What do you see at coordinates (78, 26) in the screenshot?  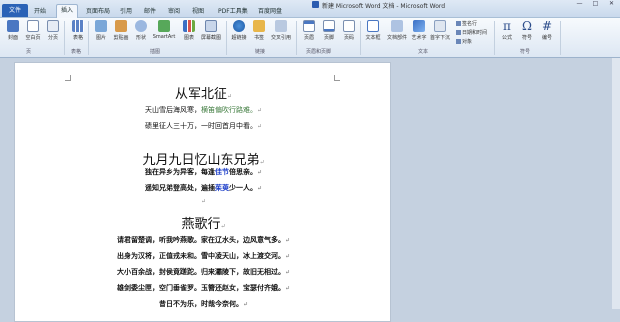 I see `table-icon` at bounding box center [78, 26].